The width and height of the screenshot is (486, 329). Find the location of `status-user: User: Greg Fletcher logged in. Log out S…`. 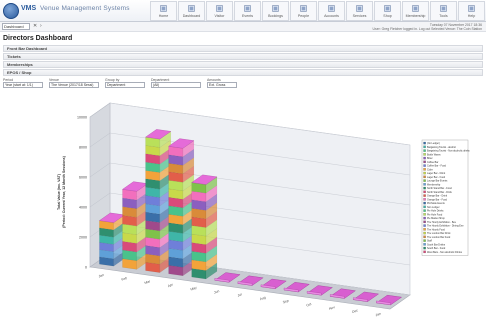

status-user: User: Greg Fletcher logged in. Log out S… is located at coordinates (427, 29).